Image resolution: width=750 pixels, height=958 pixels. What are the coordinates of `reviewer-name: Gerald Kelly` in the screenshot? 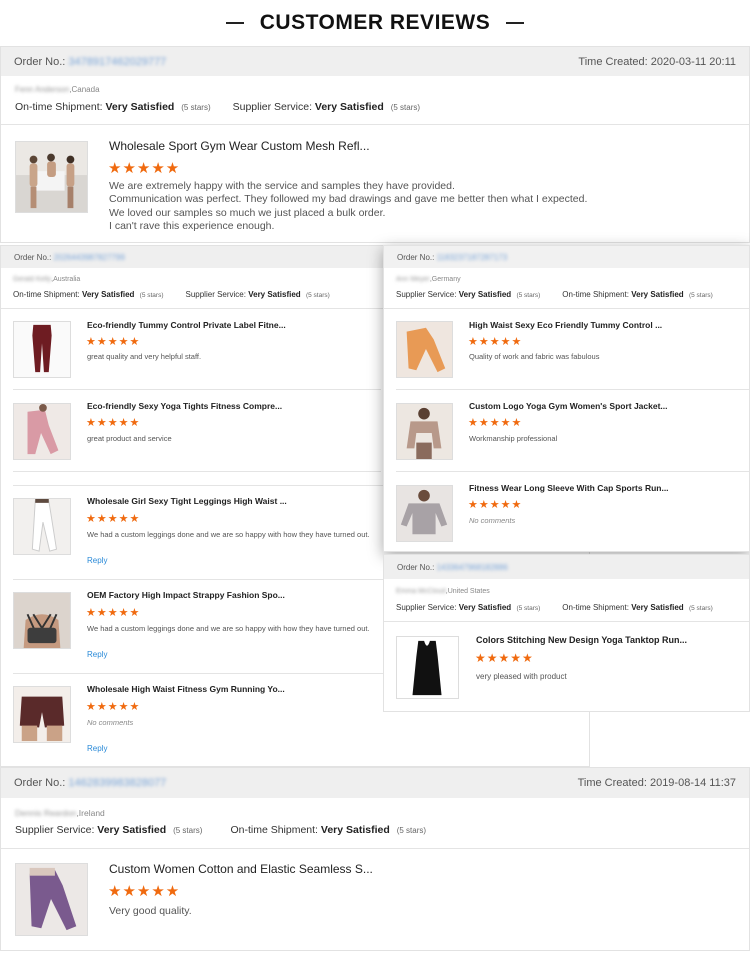 It's located at (32, 279).